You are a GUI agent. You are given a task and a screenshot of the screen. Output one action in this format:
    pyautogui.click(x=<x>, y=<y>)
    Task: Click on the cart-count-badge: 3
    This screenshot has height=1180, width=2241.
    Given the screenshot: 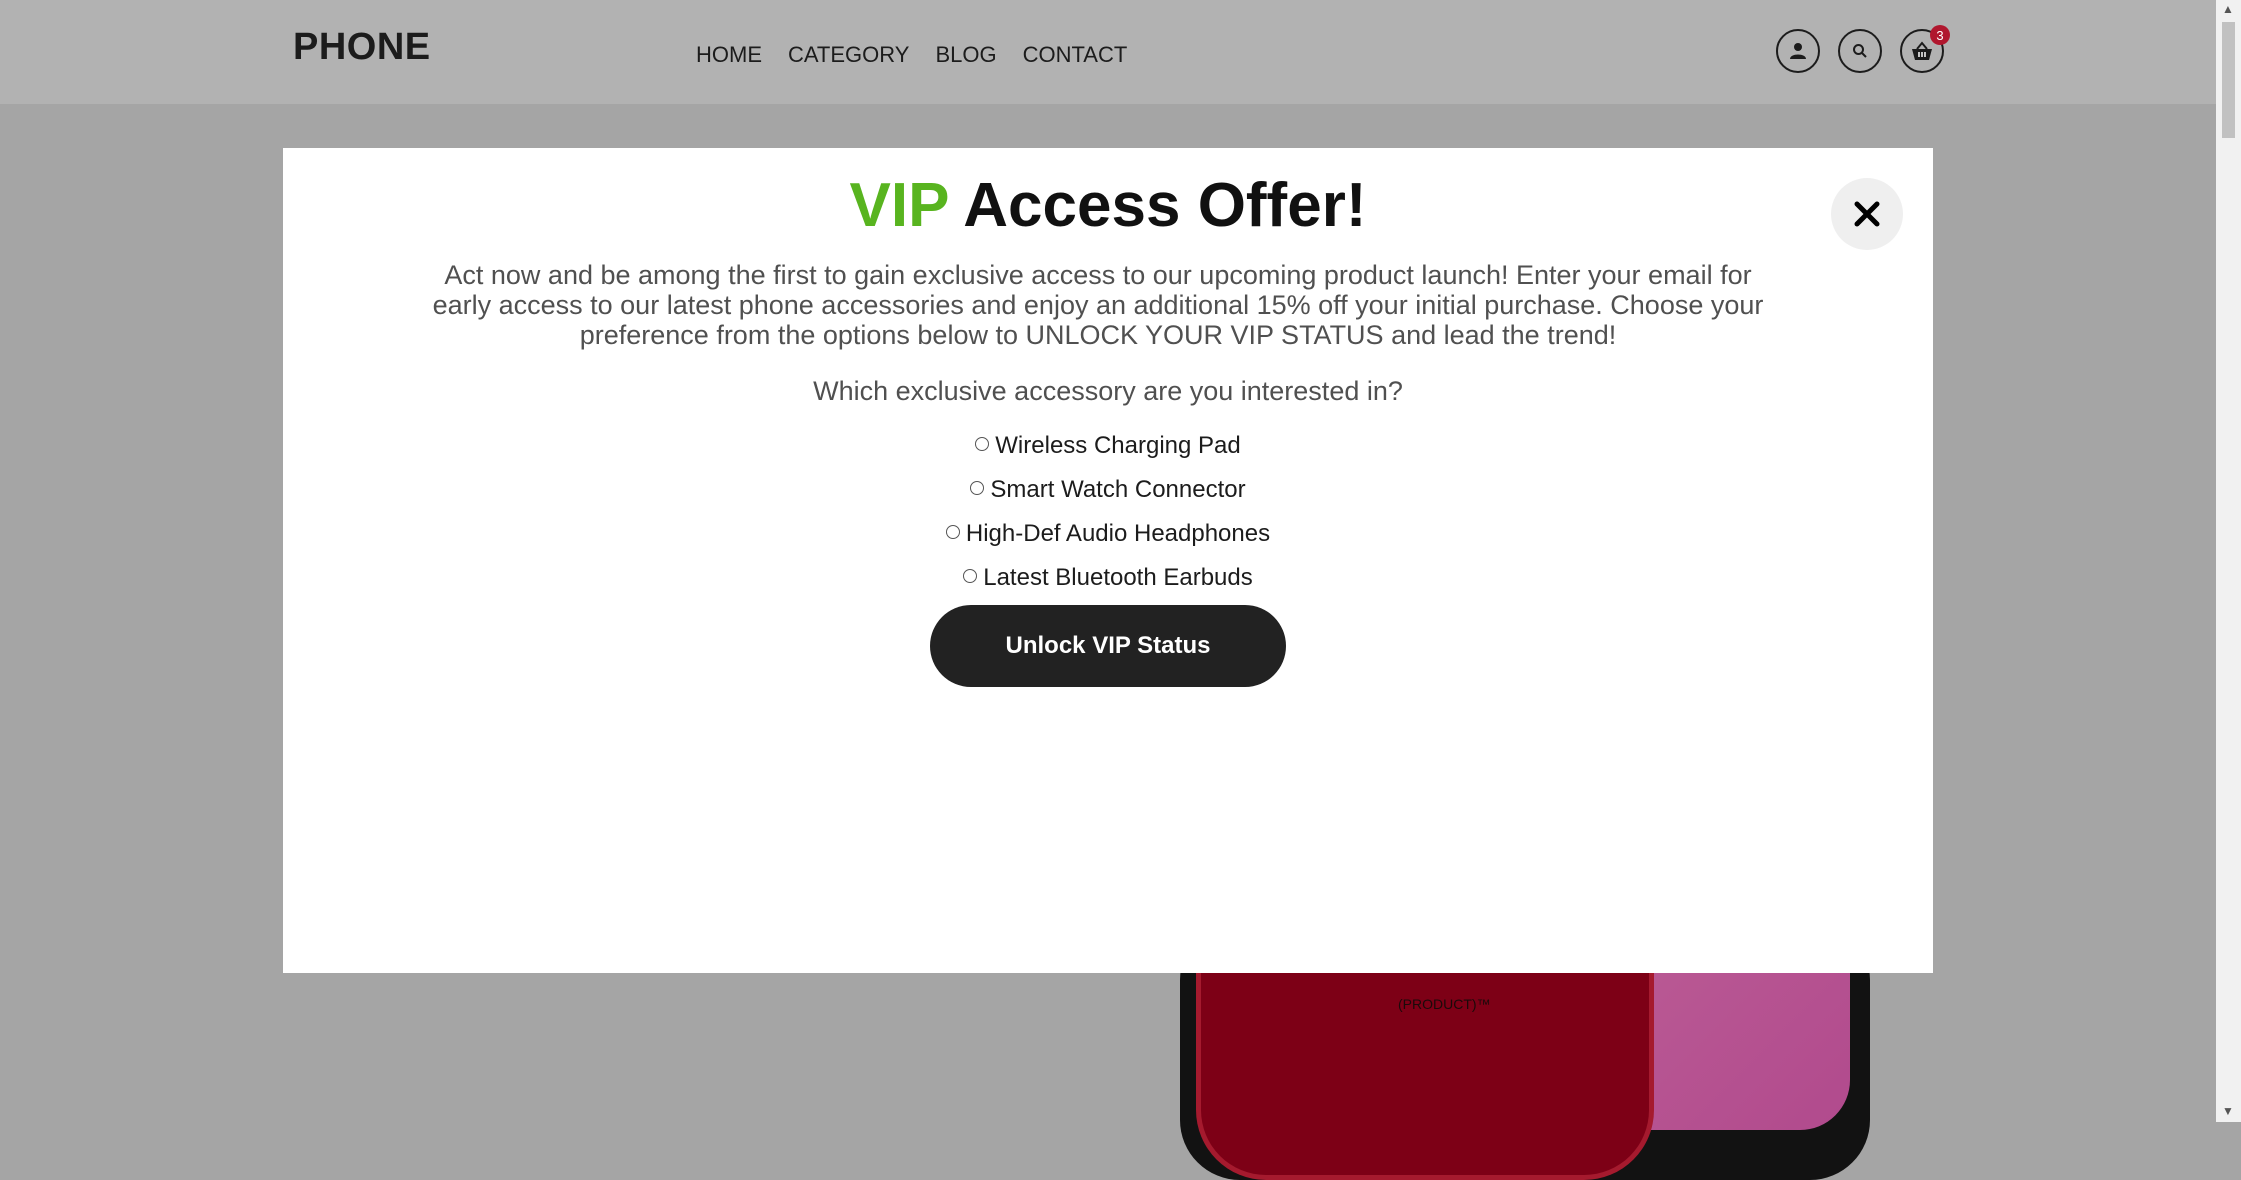 What is the action you would take?
    pyautogui.click(x=1940, y=35)
    